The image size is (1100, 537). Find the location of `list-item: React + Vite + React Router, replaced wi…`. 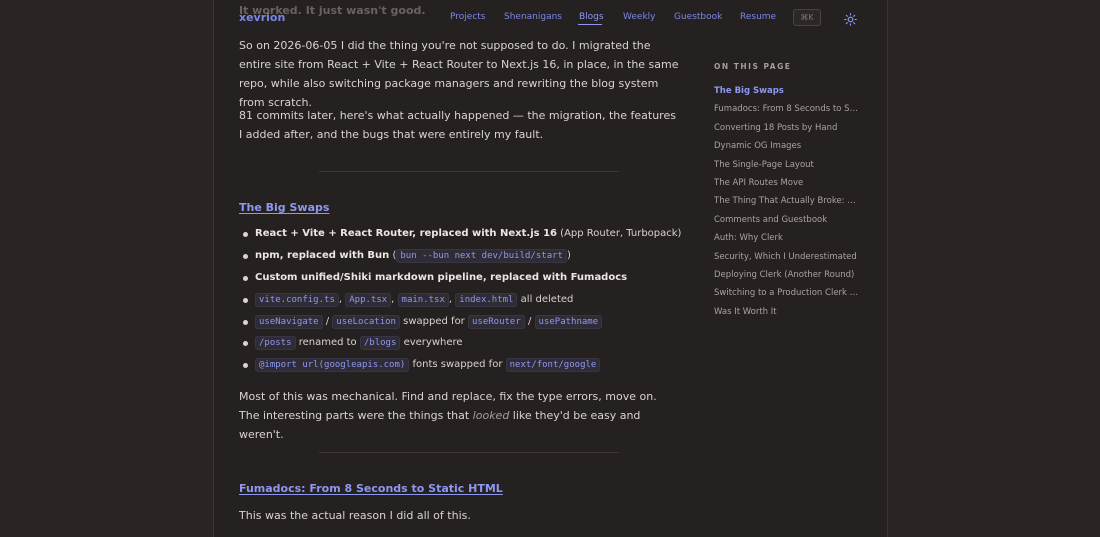

list-item: React + Vite + React Router, replaced wi… is located at coordinates (460, 236).